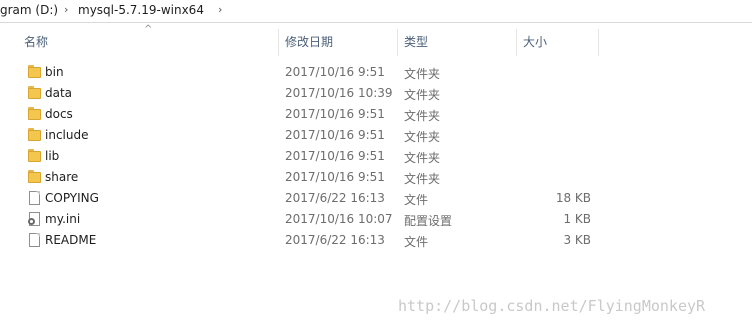  What do you see at coordinates (63, 219) in the screenshot?
I see `file-name: my.ini` at bounding box center [63, 219].